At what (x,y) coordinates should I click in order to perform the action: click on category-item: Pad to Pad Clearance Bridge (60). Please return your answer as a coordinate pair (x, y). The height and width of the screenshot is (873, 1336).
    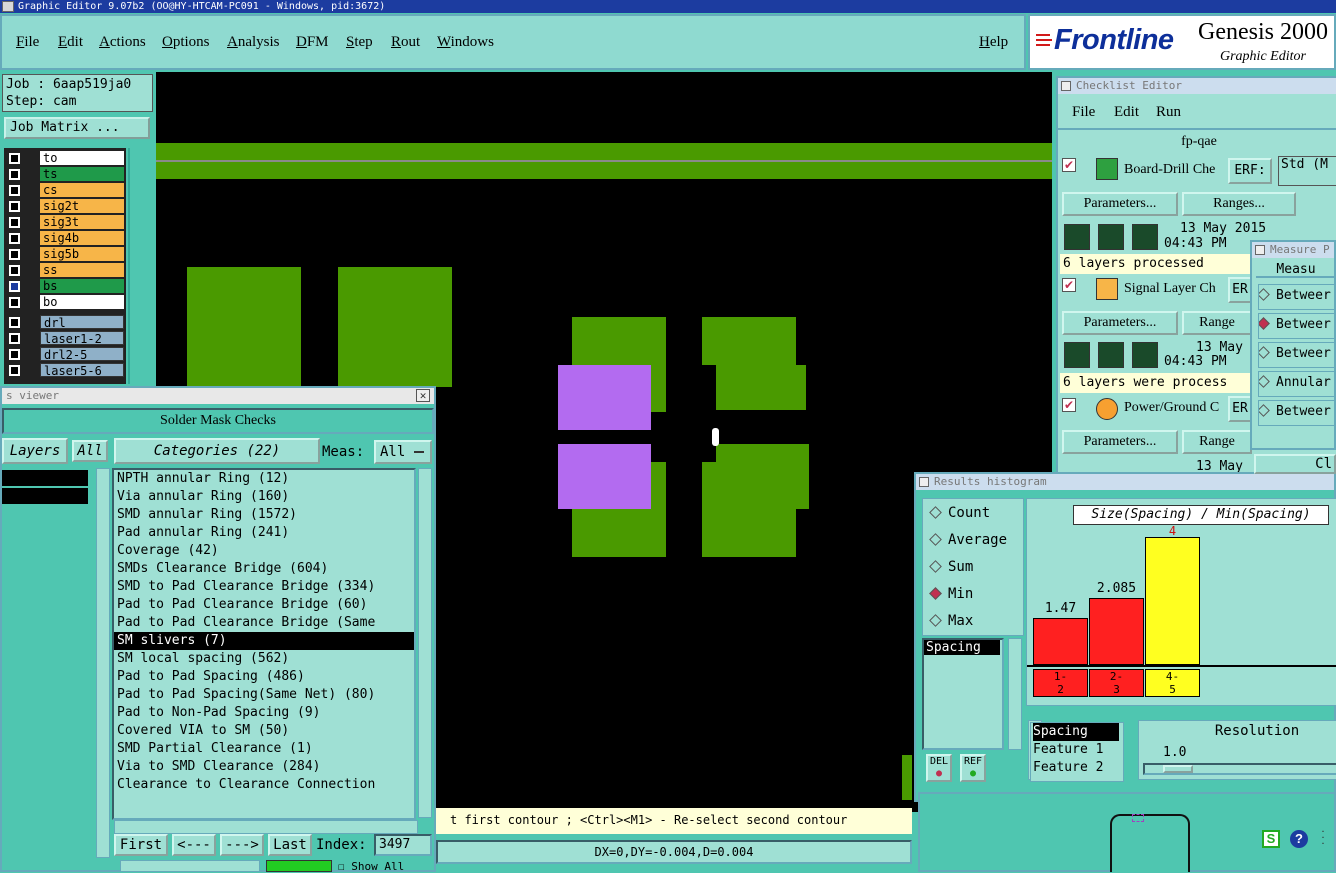
    Looking at the image, I should click on (264, 605).